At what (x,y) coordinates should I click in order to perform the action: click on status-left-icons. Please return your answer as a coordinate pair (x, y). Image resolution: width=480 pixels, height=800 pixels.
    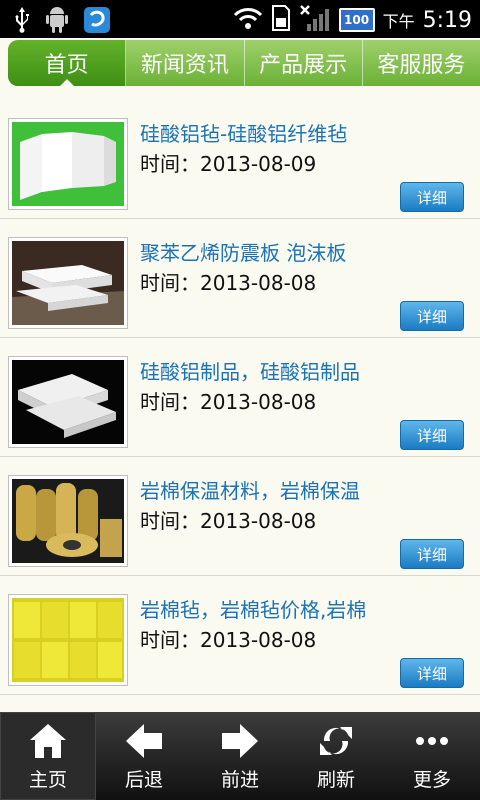
    Looking at the image, I should click on (62, 22).